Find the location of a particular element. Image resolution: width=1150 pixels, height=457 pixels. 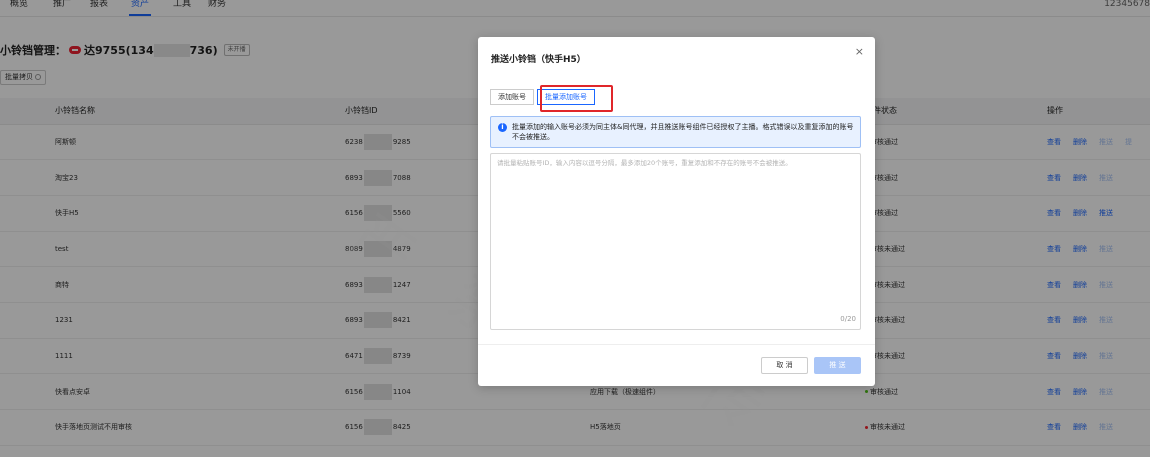

push-button: 推 送 is located at coordinates (837, 365).